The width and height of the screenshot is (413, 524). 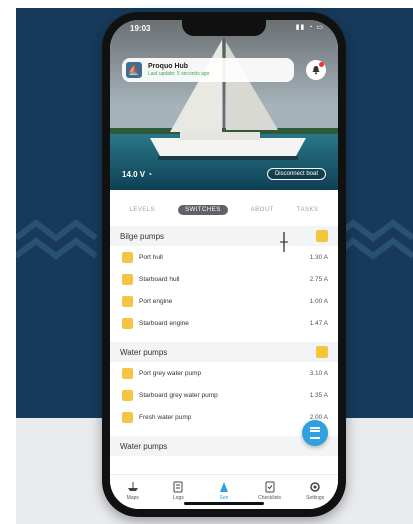 I want to click on tab-about: ABOUT, so click(x=262, y=210).